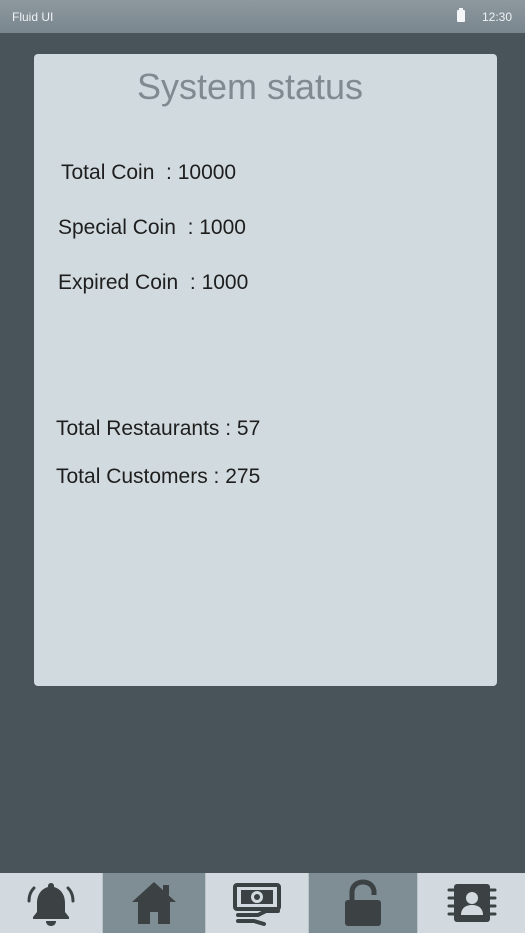  Describe the element at coordinates (158, 428) in the screenshot. I see `total-restaurants-stat: Total Restaurants : 57` at that location.